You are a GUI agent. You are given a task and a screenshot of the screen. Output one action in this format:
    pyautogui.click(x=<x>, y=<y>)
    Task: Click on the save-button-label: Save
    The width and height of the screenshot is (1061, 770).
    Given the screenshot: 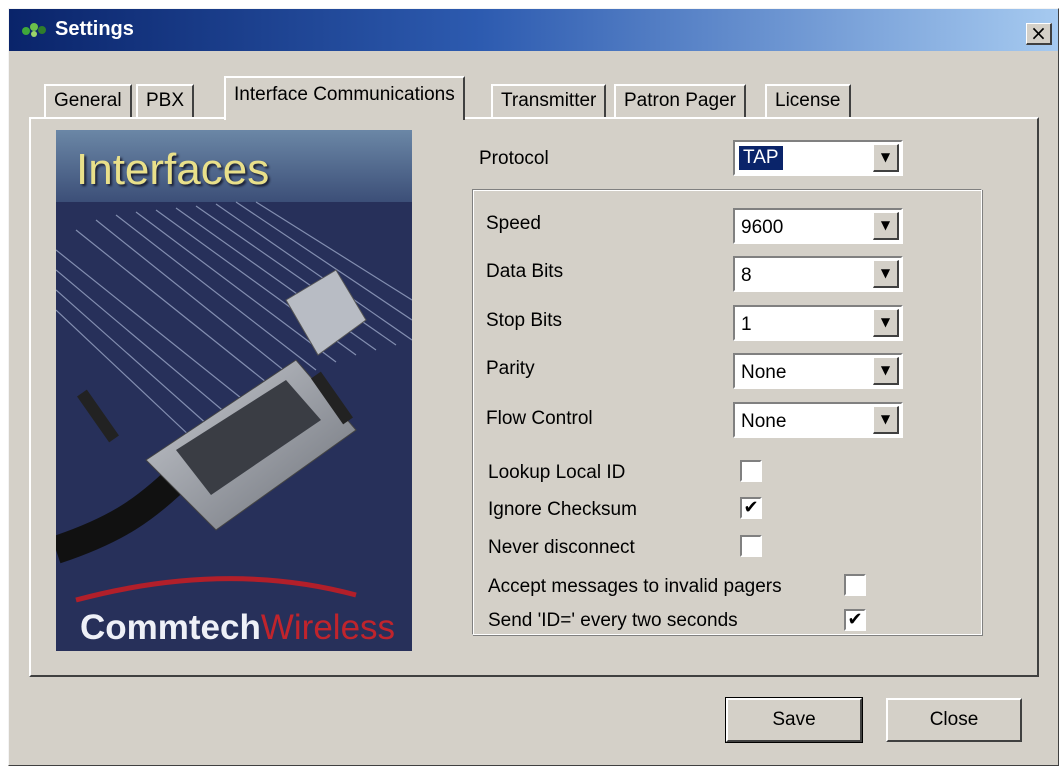 What is the action you would take?
    pyautogui.click(x=794, y=719)
    